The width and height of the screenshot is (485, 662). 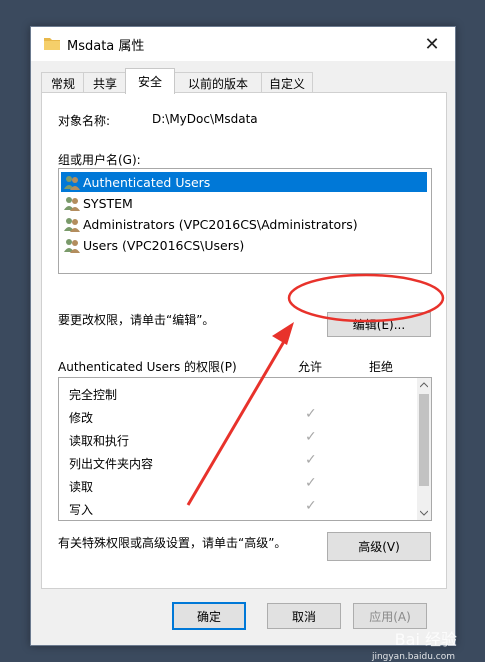 I want to click on permission-name: 列出文件夹内容, so click(x=111, y=464).